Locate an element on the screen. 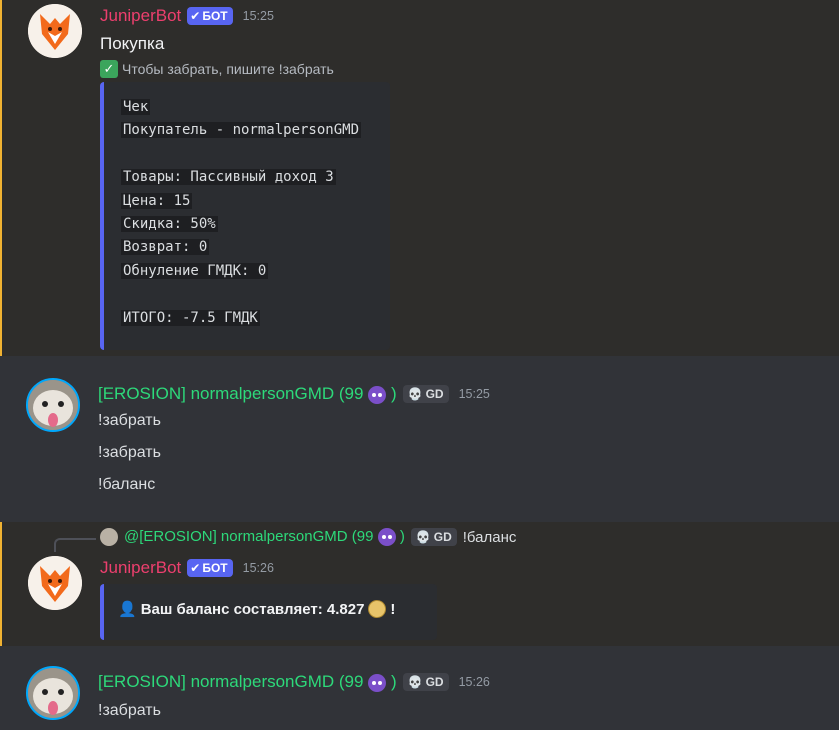 The width and height of the screenshot is (839, 730). receipt-line: Чек is located at coordinates (136, 107).